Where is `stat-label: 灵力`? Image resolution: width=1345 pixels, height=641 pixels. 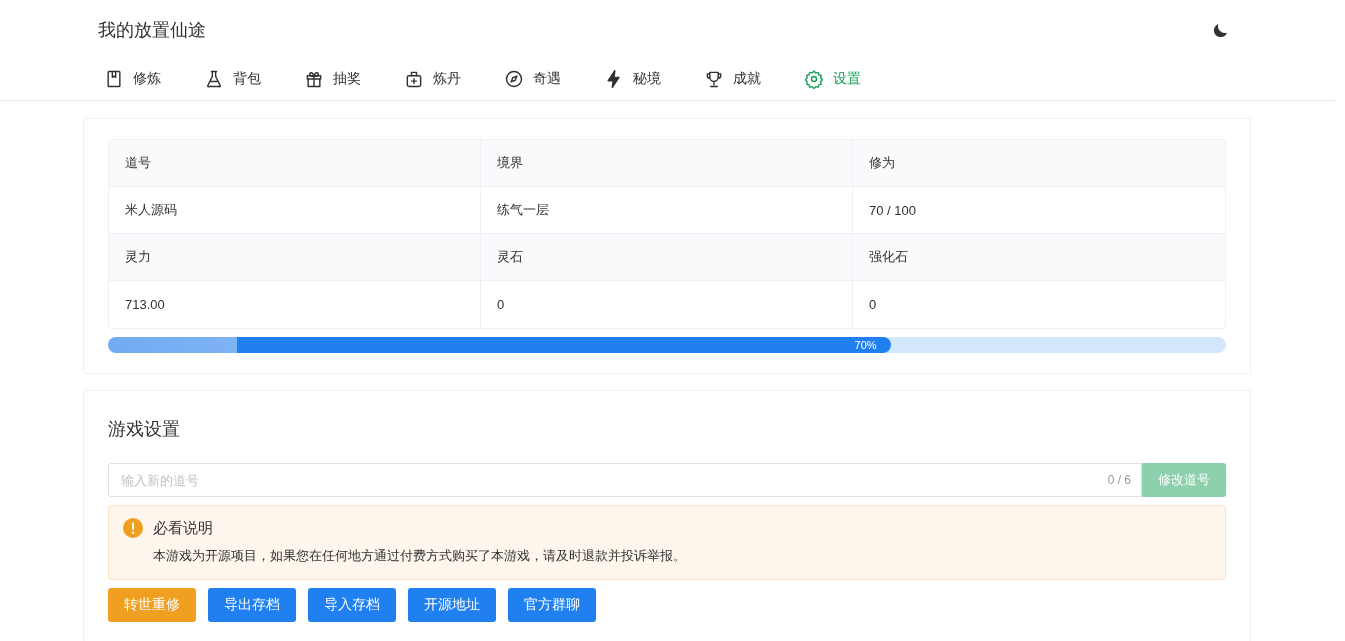 stat-label: 灵力 is located at coordinates (295, 257).